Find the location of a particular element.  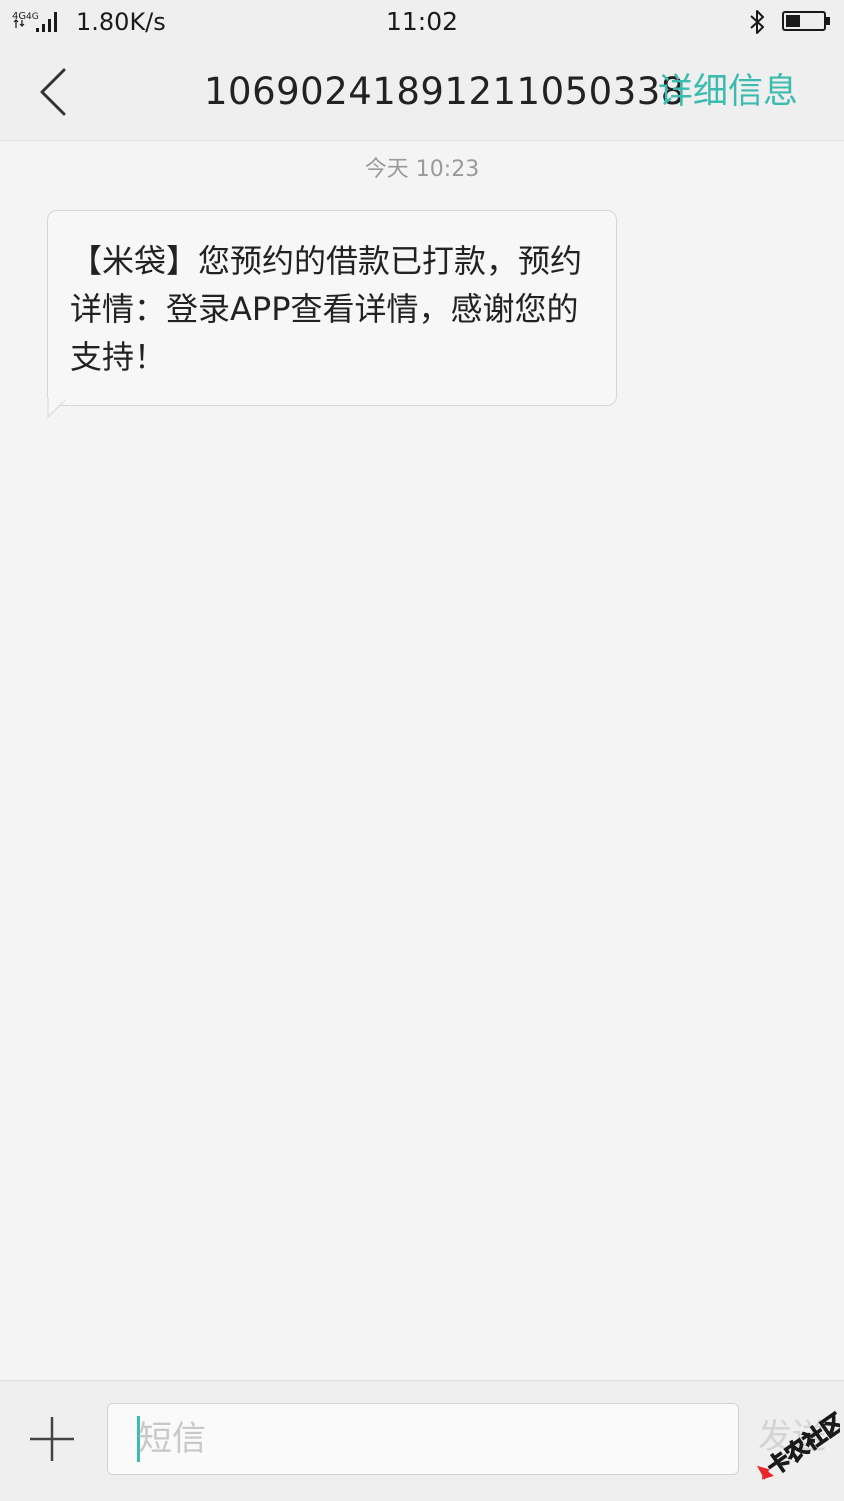

conversation-header: 10690241891211050338 详细信息 is located at coordinates (422, 92).